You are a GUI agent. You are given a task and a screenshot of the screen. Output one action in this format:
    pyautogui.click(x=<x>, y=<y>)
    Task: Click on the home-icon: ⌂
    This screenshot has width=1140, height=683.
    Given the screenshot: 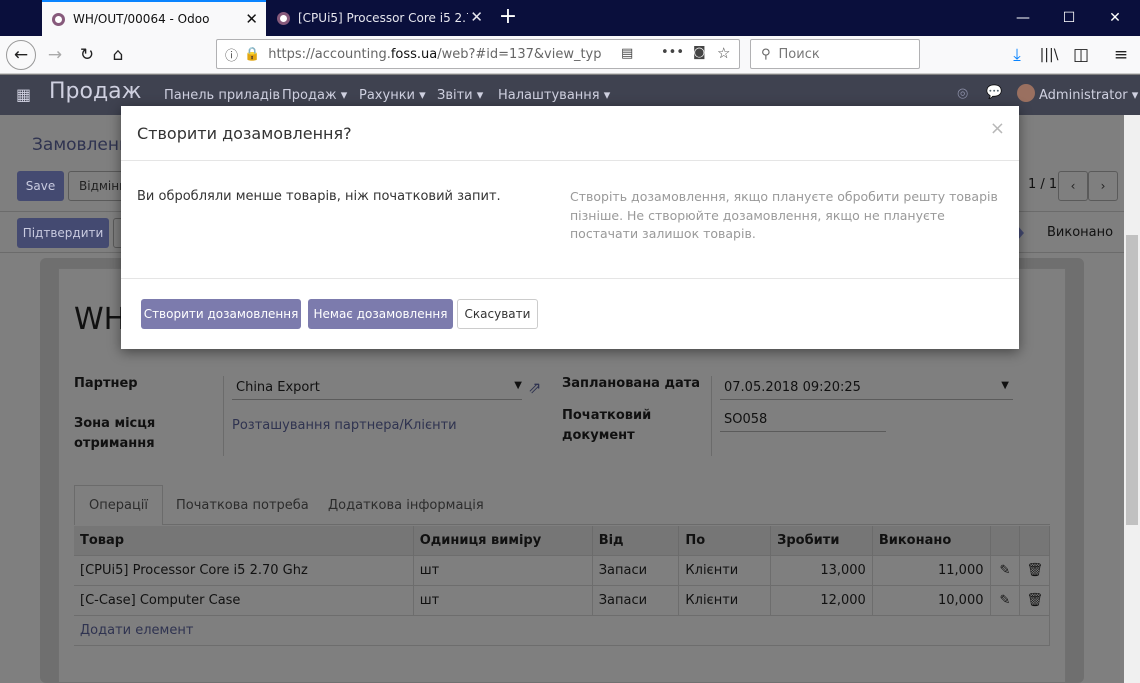 What is the action you would take?
    pyautogui.click(x=118, y=55)
    